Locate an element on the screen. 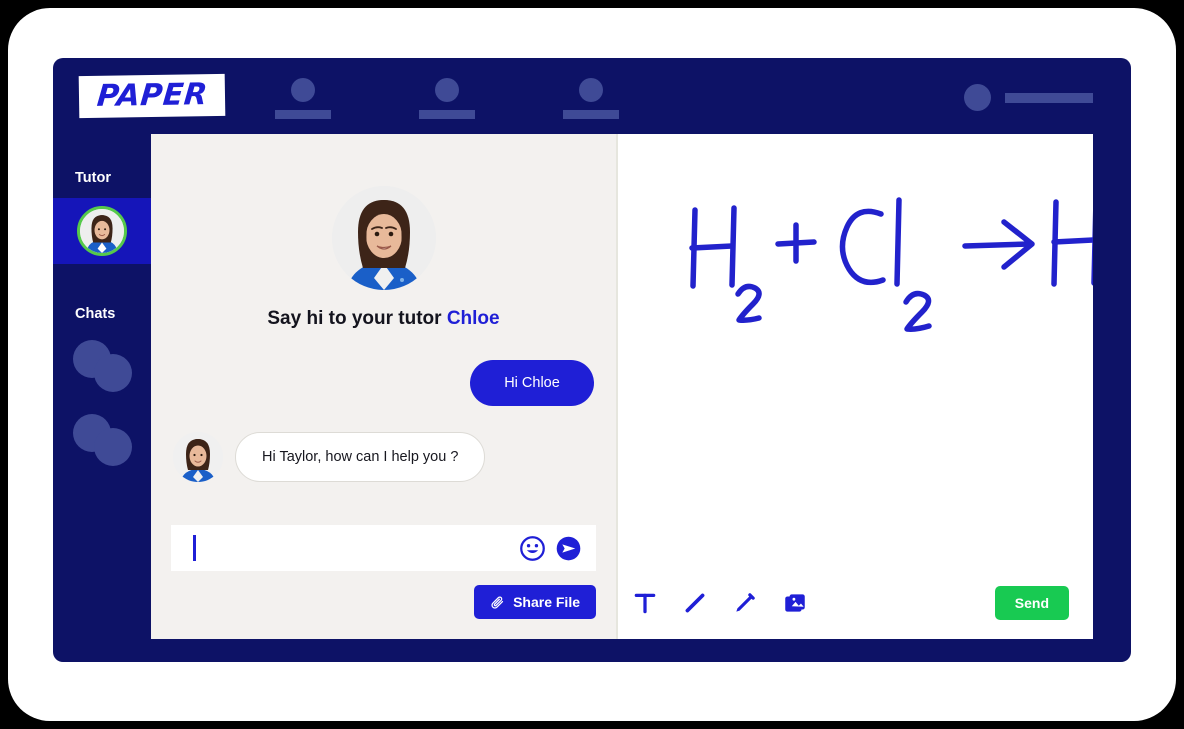 The image size is (1184, 729). tutor-photo is located at coordinates (383, 238).